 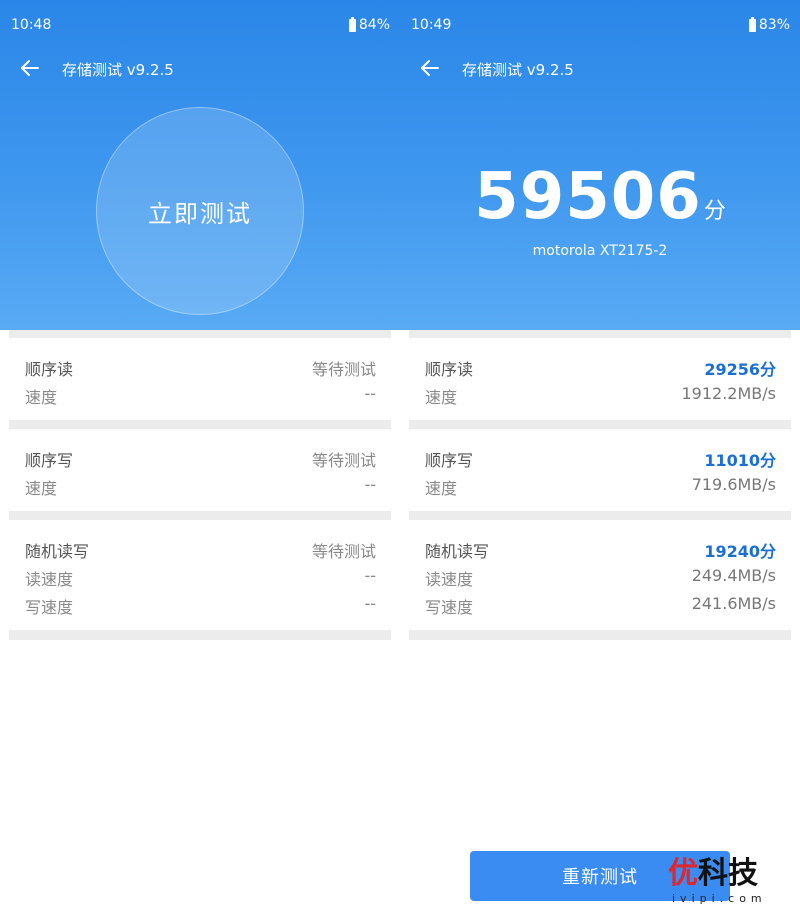 I want to click on metric-value: 1912.2MB/s, so click(x=729, y=393).